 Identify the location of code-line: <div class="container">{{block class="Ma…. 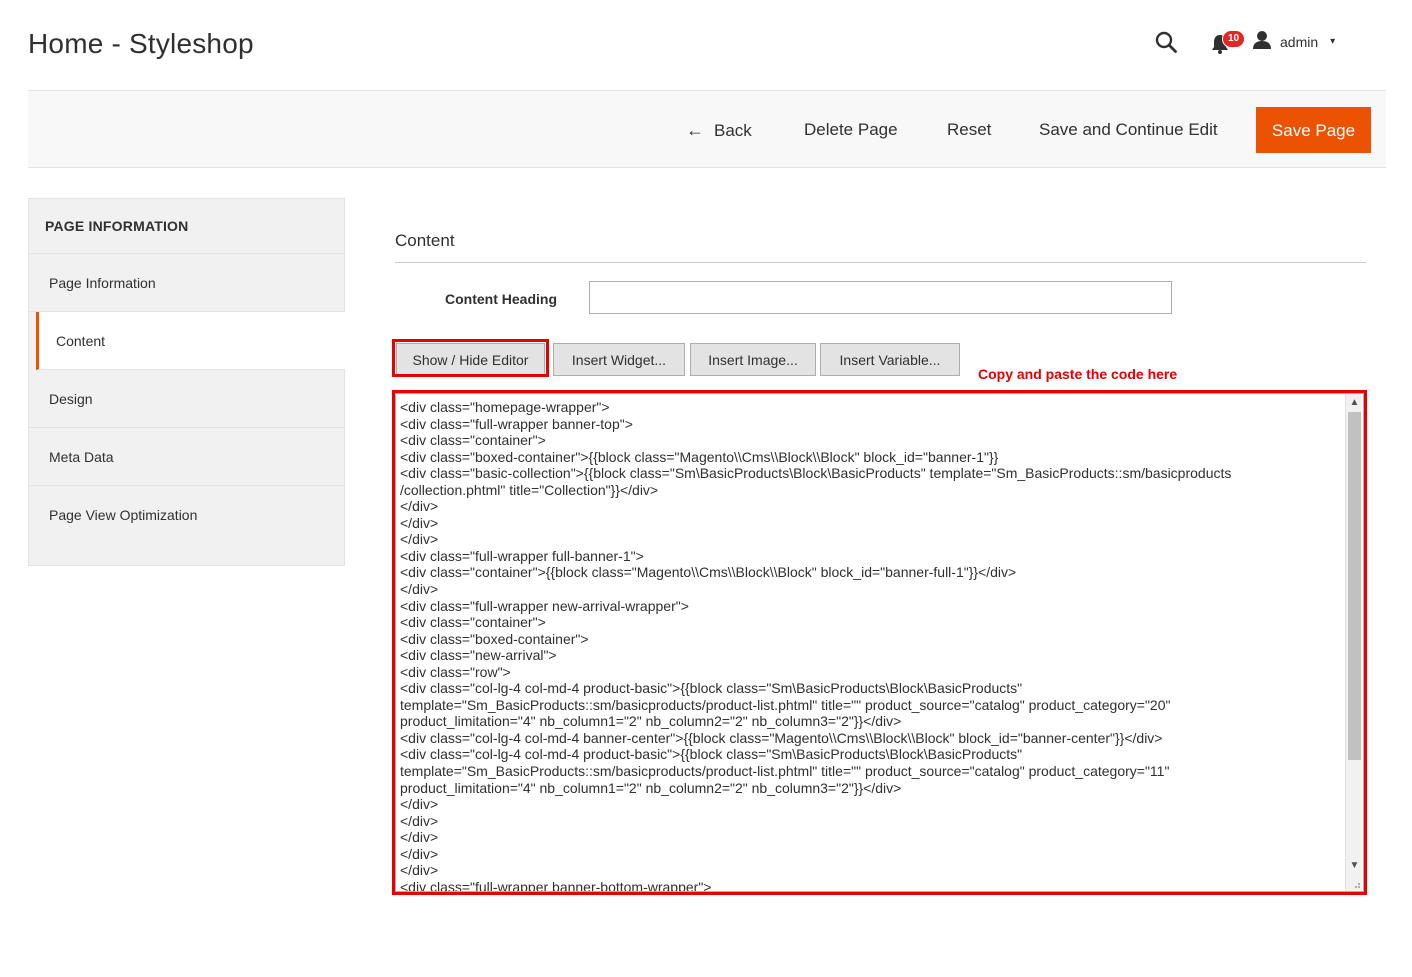
(708, 572).